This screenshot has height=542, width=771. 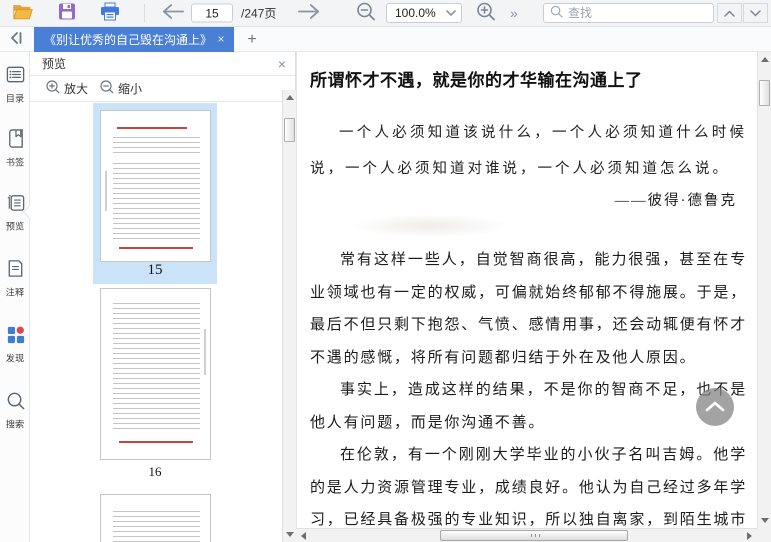 I want to click on find-next-button, so click(x=755, y=13).